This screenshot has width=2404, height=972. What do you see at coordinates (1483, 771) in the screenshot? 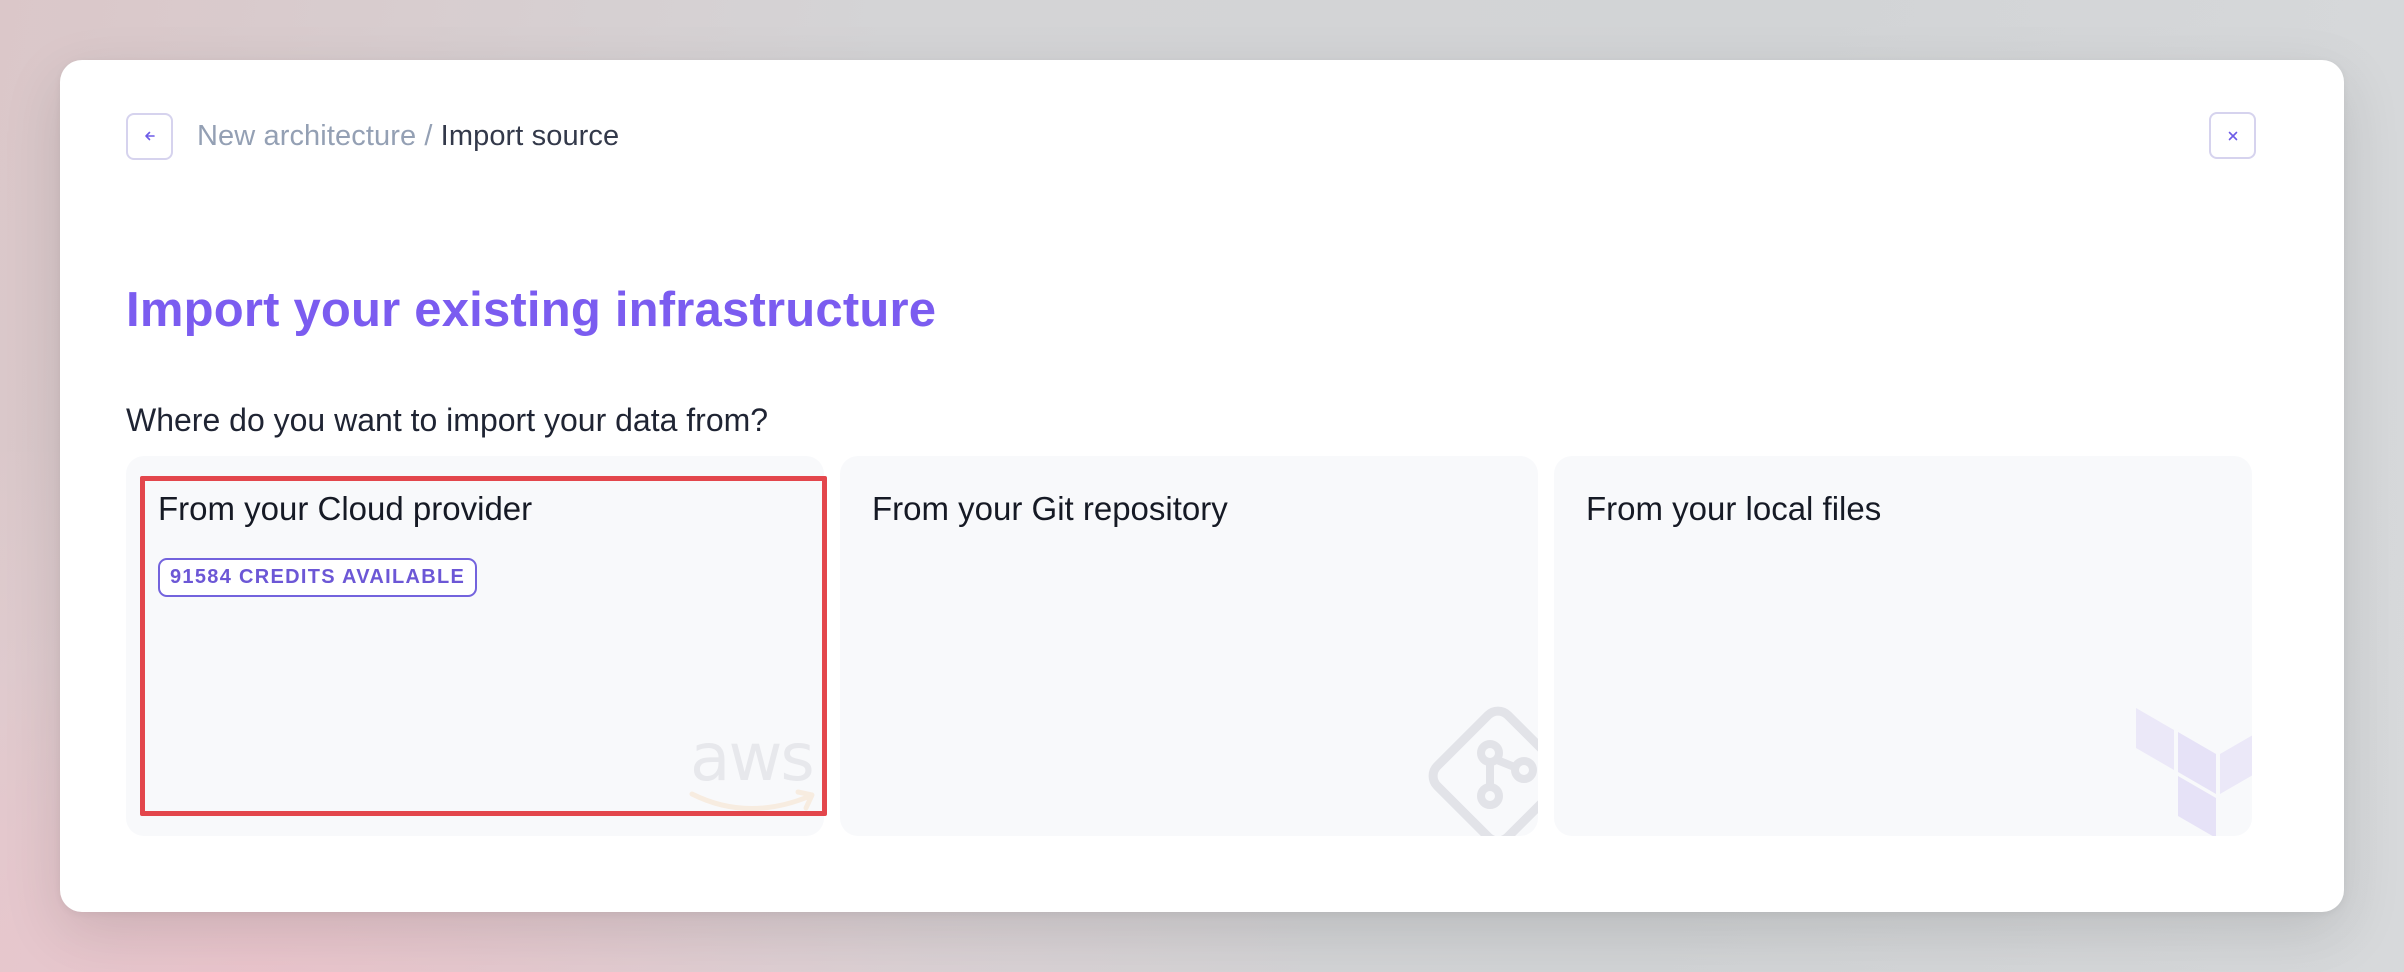
I see `git-logo-icon` at bounding box center [1483, 771].